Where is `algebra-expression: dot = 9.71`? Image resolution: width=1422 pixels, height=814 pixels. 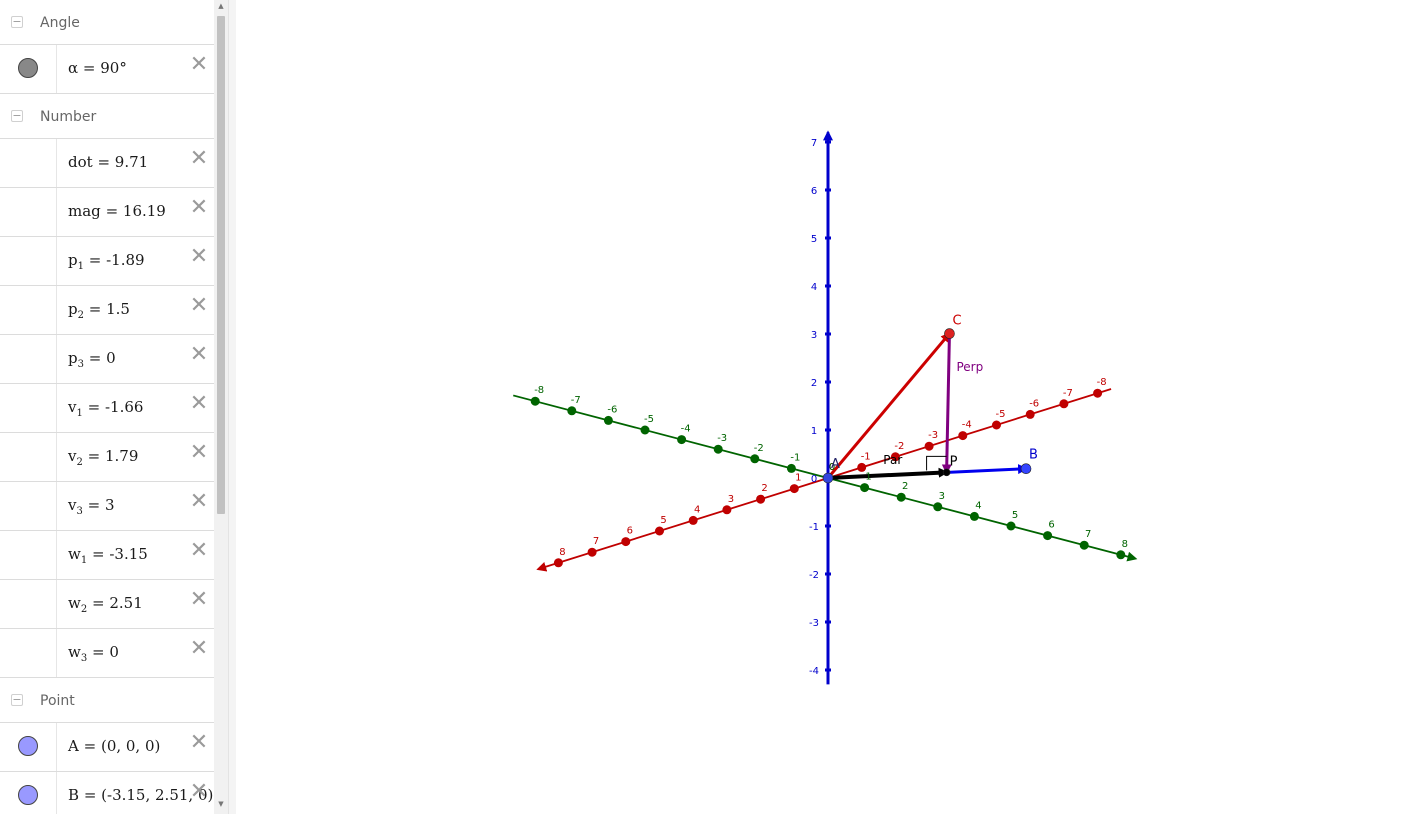
algebra-expression: dot = 9.71 is located at coordinates (108, 162).